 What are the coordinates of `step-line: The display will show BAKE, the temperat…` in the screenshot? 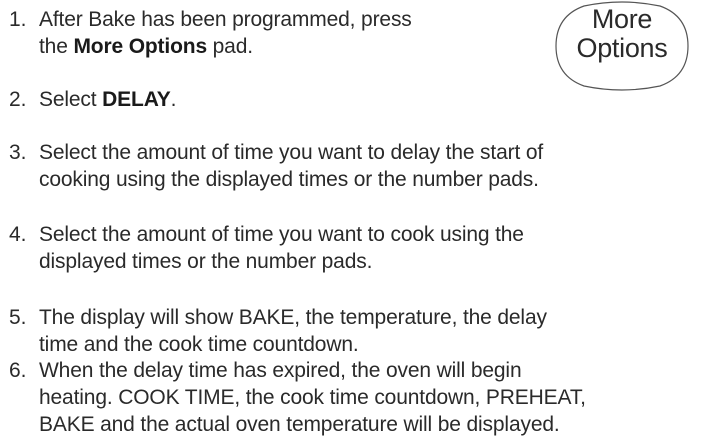 It's located at (293, 317).